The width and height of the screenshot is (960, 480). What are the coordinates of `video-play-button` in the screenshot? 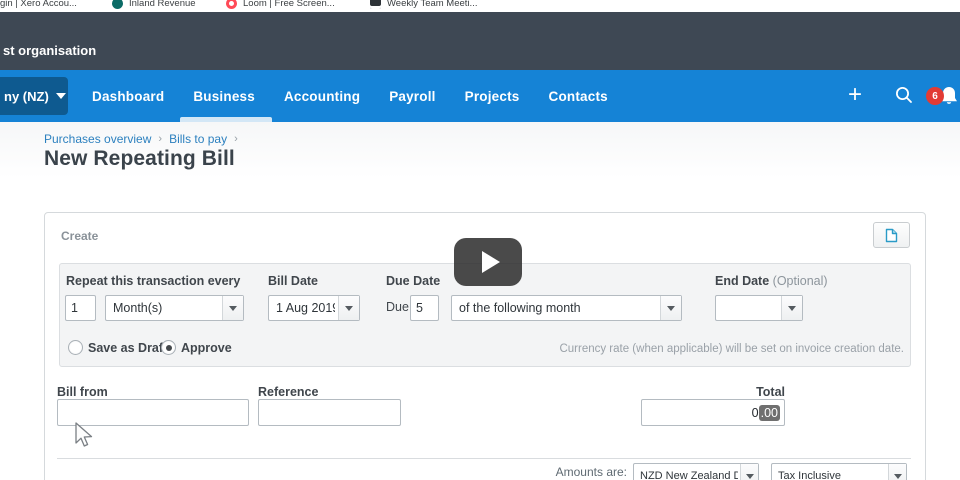 It's located at (488, 262).